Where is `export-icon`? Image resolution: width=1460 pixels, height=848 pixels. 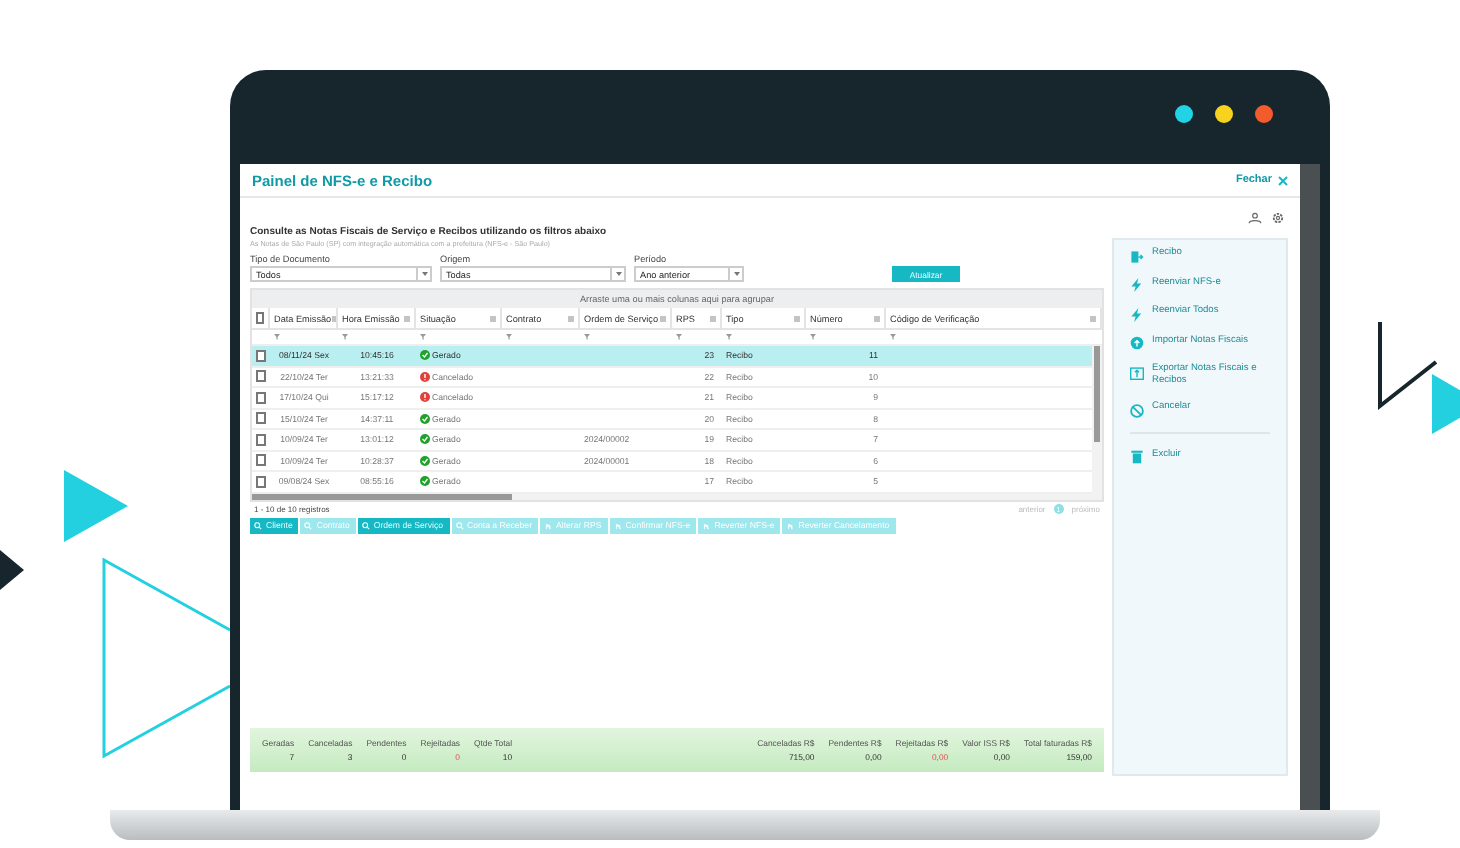
export-icon is located at coordinates (1137, 372).